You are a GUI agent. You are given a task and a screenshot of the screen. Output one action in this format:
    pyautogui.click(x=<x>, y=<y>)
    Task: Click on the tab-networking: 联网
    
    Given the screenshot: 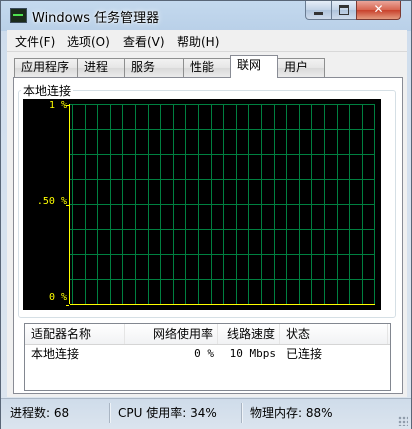 What is the action you would take?
    pyautogui.click(x=254, y=66)
    